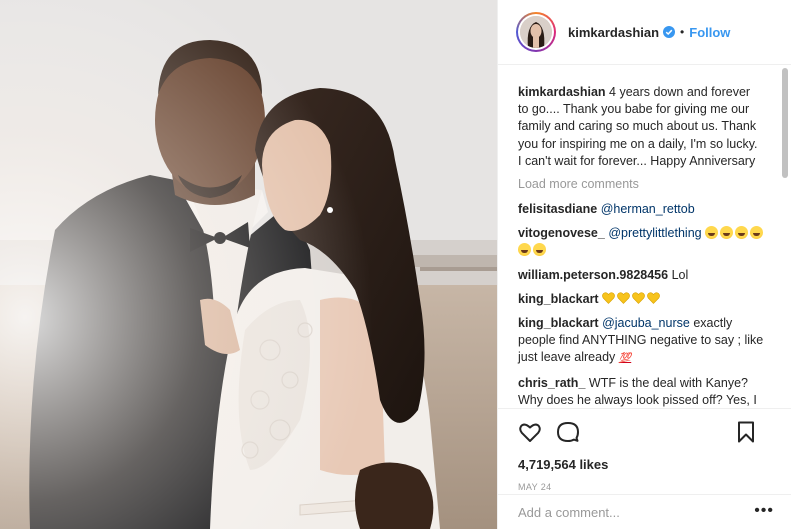 This screenshot has height=529, width=791. I want to click on comment-text: Lol, so click(680, 274).